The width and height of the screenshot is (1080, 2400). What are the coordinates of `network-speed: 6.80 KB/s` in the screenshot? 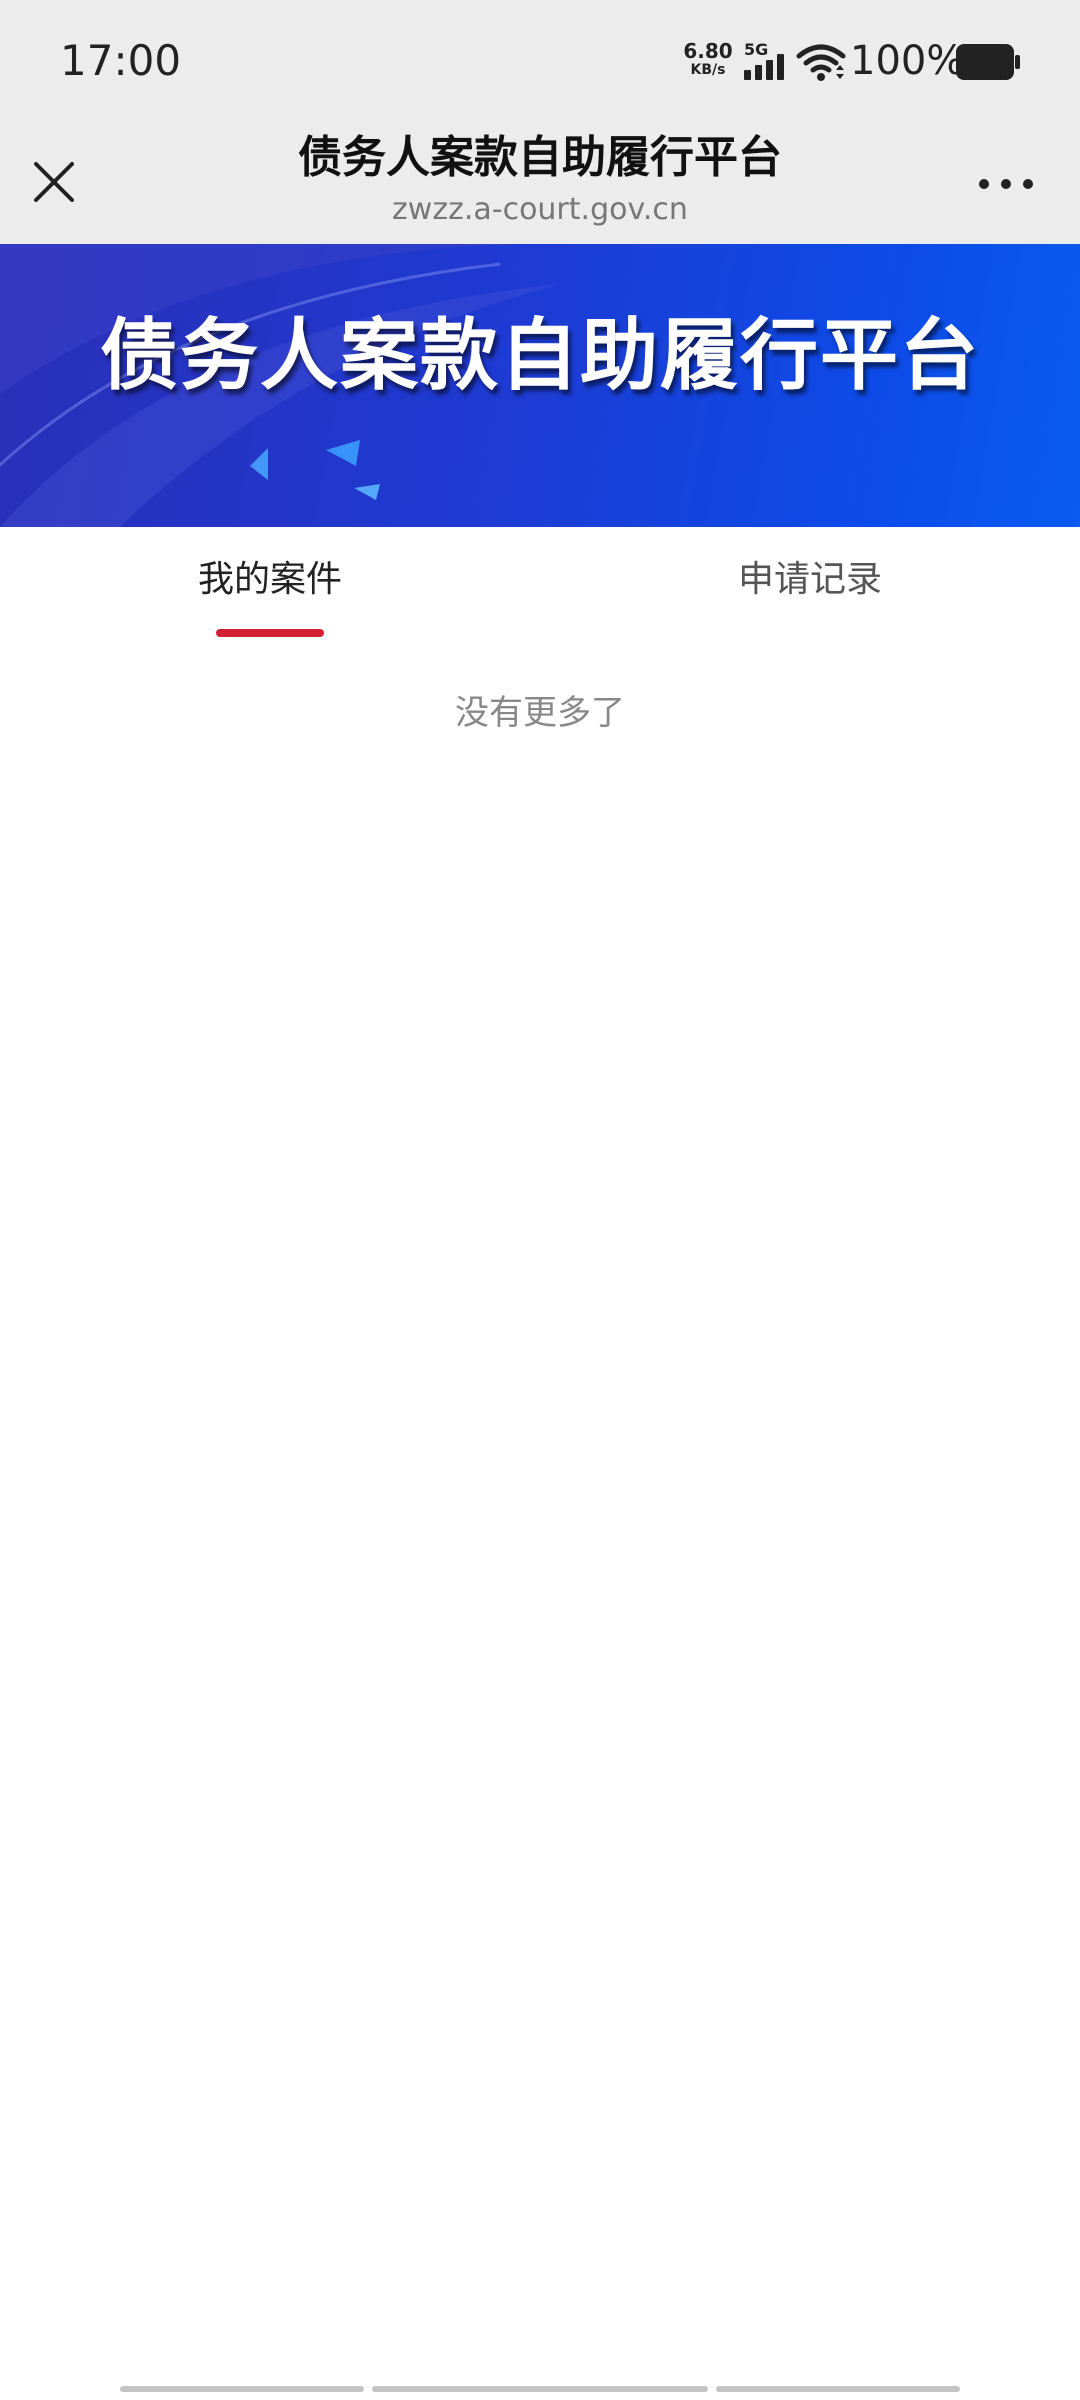 It's located at (708, 59).